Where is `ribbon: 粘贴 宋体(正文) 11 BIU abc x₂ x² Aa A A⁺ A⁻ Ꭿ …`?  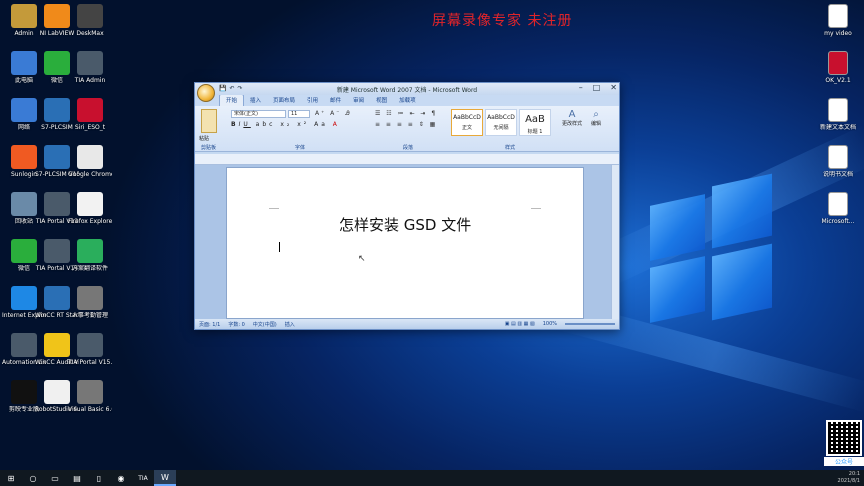
ribbon: 粘贴 宋体(正文) 11 BIU abc x₂ x² Aa A A⁺ A⁻ Ꭿ … is located at coordinates (407, 129).